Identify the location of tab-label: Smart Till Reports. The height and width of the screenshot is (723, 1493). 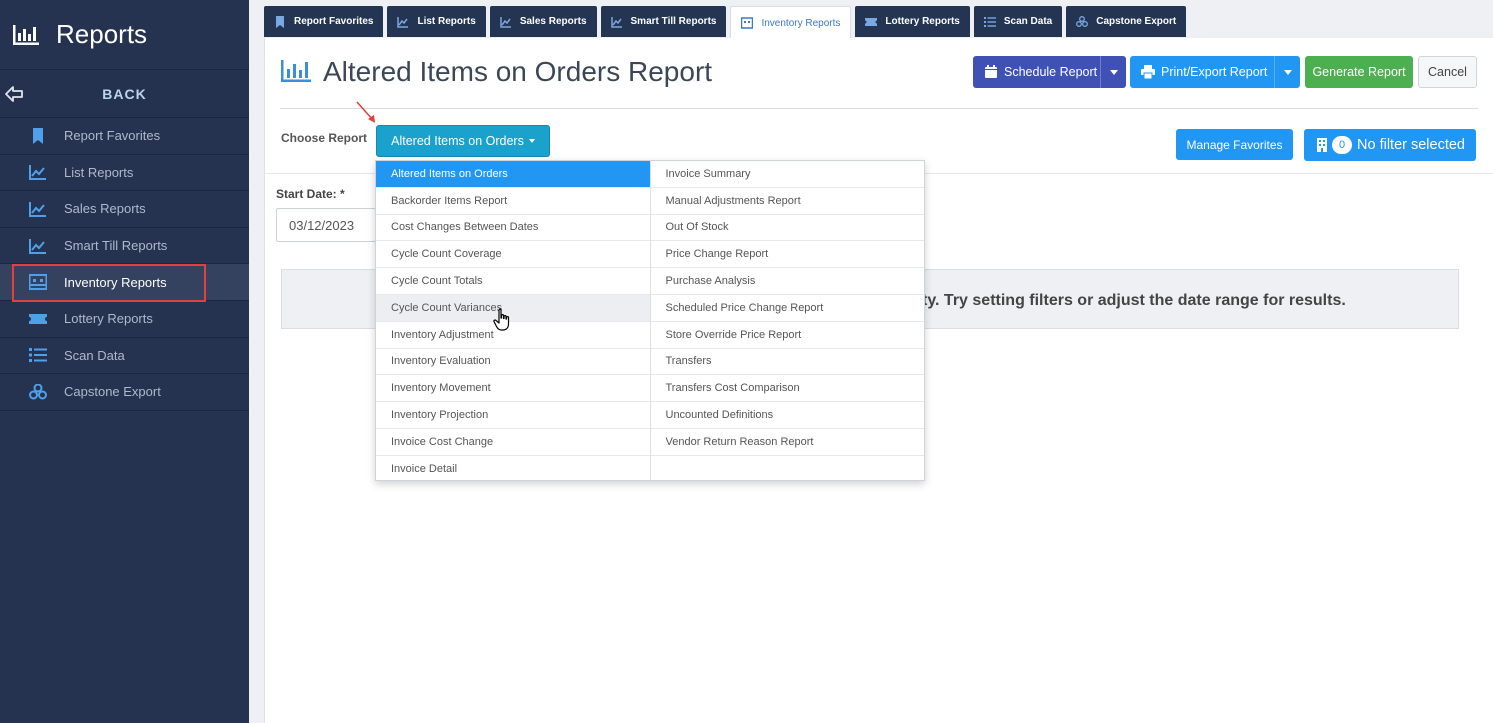
(673, 21).